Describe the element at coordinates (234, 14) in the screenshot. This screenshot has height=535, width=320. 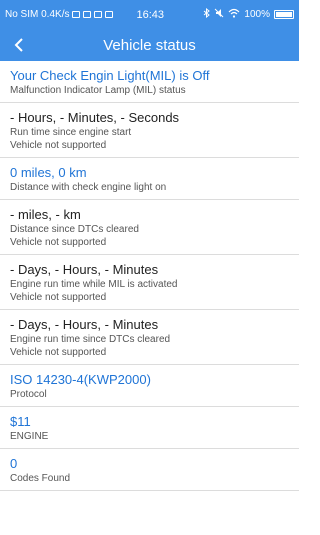
I see `wifi-icon` at that location.